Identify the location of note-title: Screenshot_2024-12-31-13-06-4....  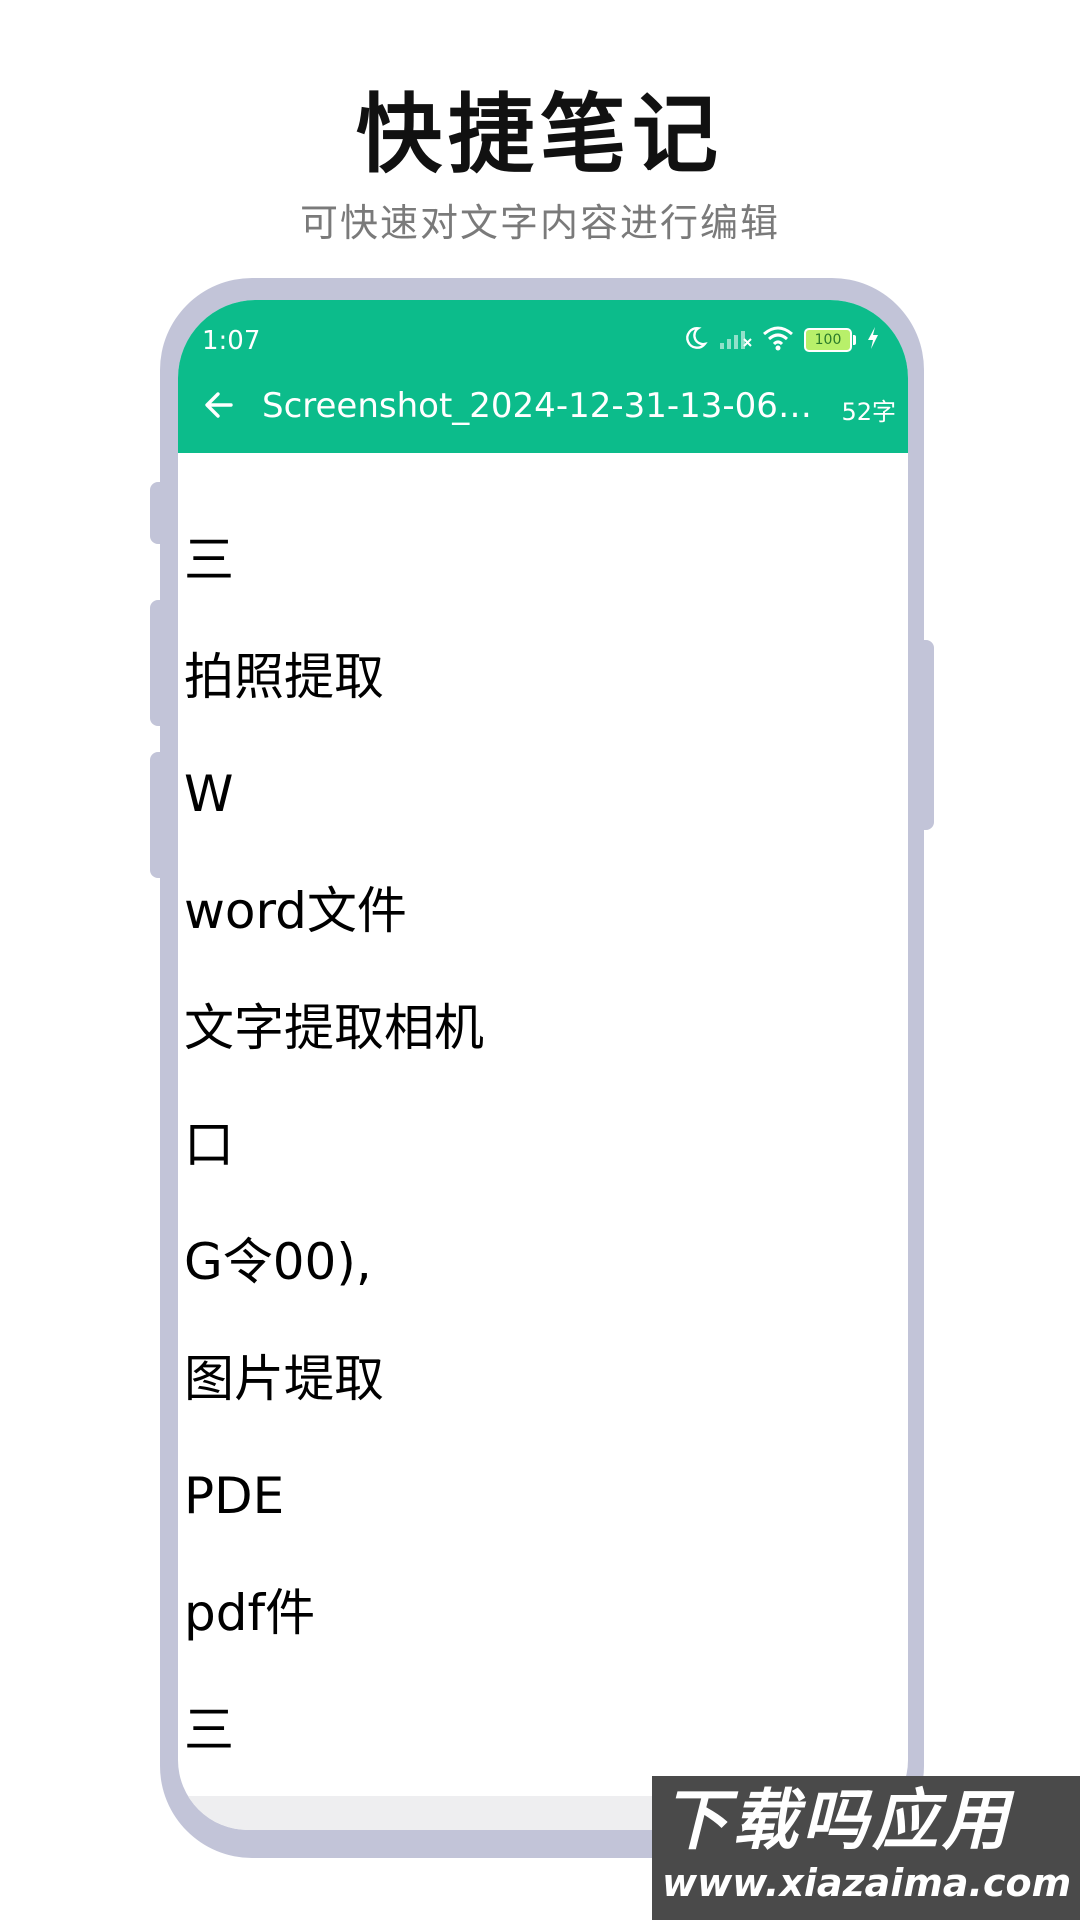
(542, 406).